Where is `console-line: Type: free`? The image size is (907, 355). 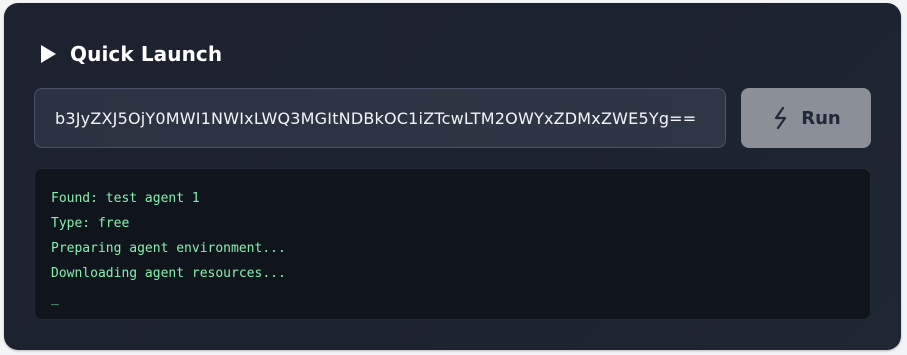 console-line: Type: free is located at coordinates (90, 223).